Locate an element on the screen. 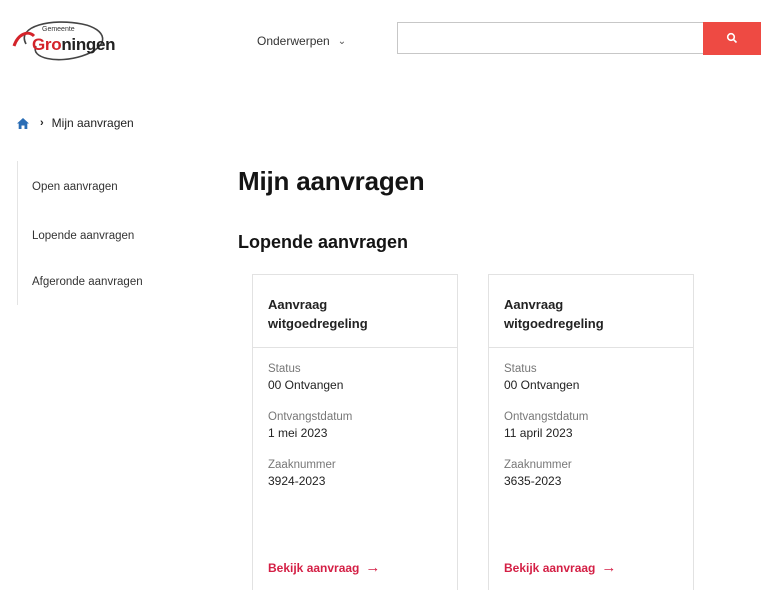 The height and width of the screenshot is (590, 777). sidebar-item-afgeronde: Afgeronde aanvragen is located at coordinates (87, 282).